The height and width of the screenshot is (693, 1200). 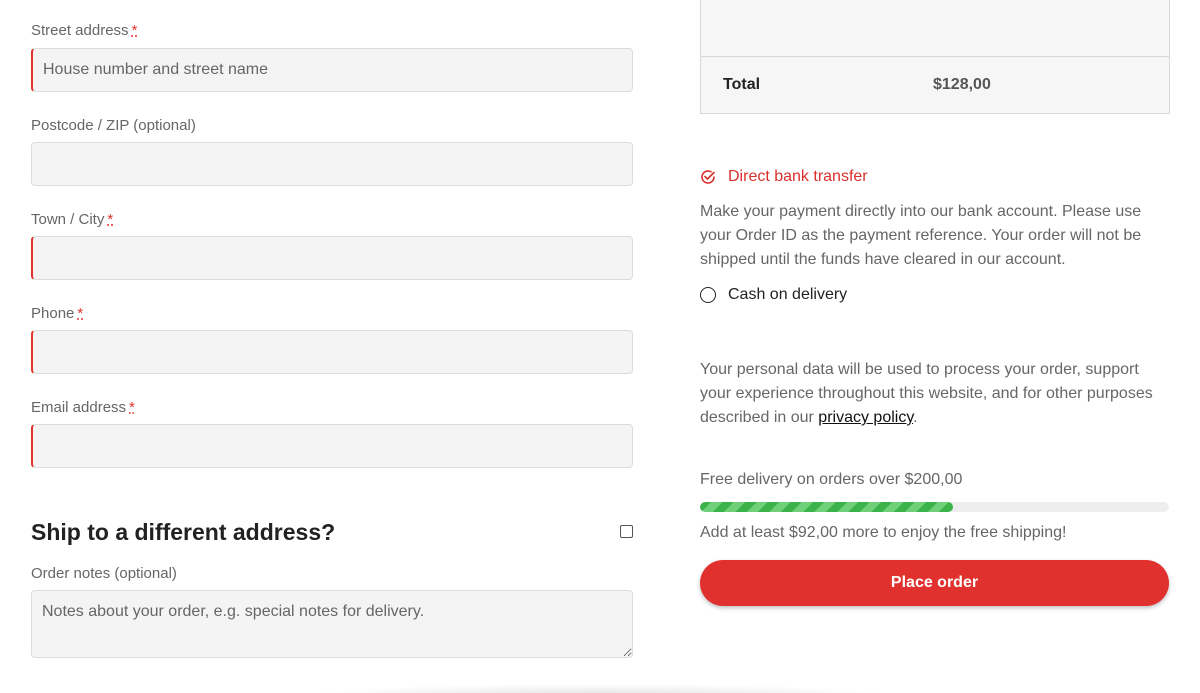 I want to click on postcode-input, so click(x=332, y=164).